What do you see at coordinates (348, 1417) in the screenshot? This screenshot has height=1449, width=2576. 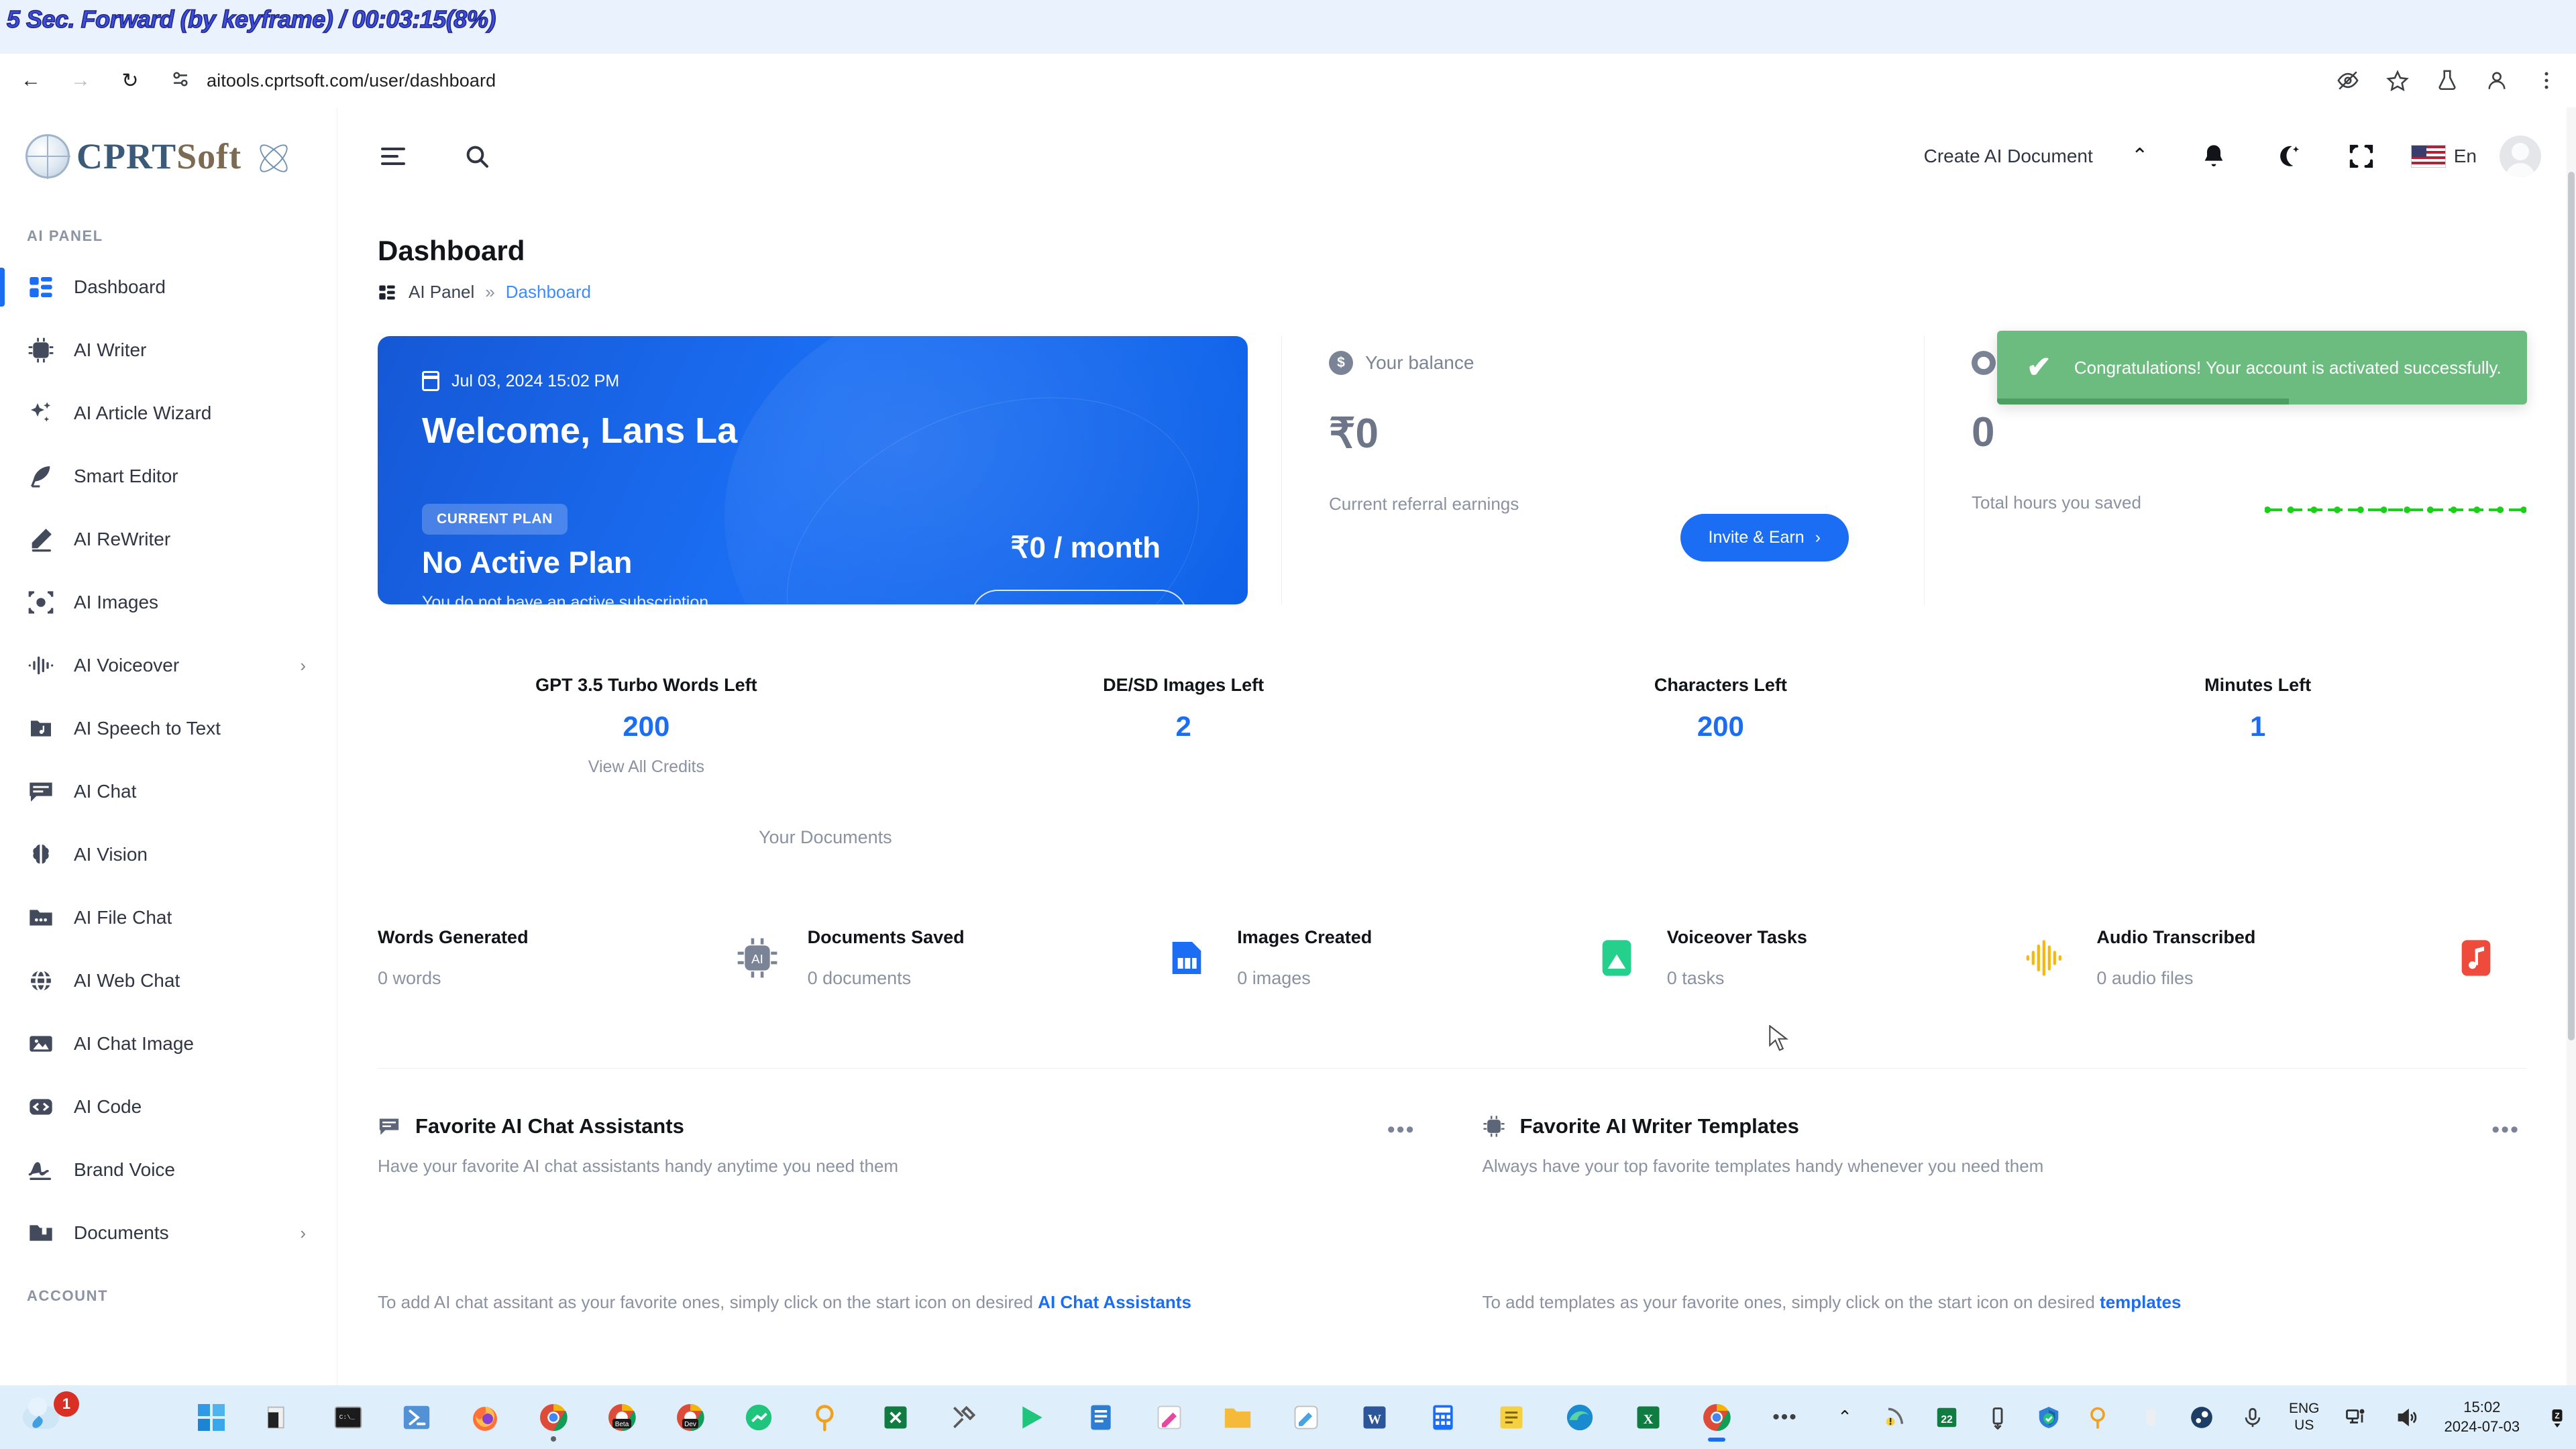 I see `taskbar-terminal: C:\_` at bounding box center [348, 1417].